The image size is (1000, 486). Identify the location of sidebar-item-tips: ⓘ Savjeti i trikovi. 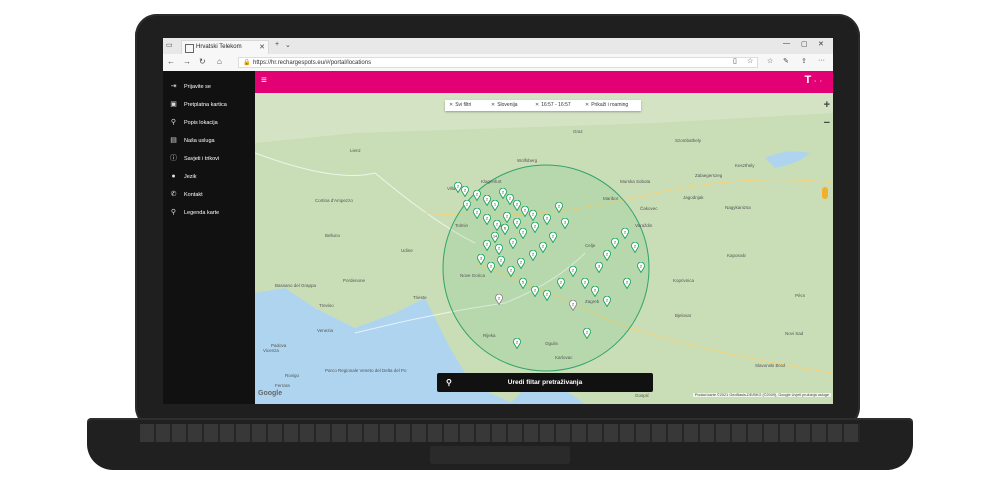
(212, 159).